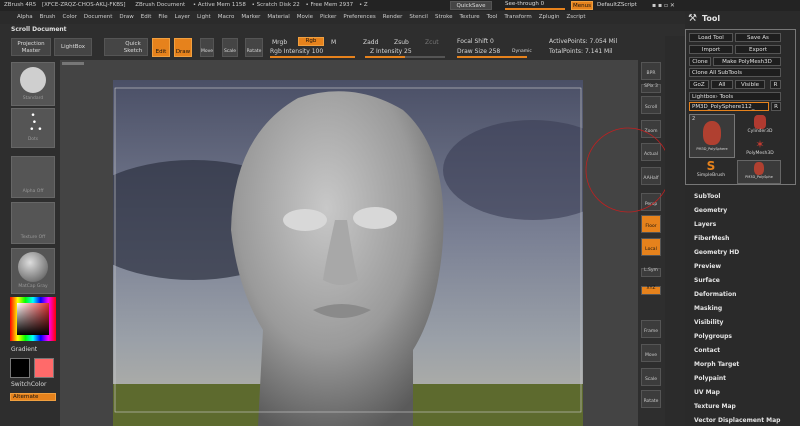 Image resolution: width=800 pixels, height=426 pixels. What do you see at coordinates (707, 266) in the screenshot?
I see `section-preview: Preview` at bounding box center [707, 266].